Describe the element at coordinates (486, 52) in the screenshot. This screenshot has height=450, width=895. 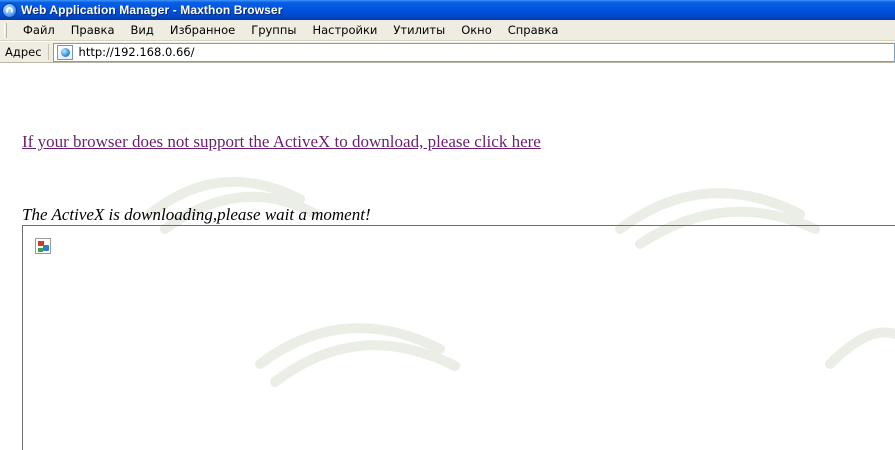
I see `address-input` at that location.